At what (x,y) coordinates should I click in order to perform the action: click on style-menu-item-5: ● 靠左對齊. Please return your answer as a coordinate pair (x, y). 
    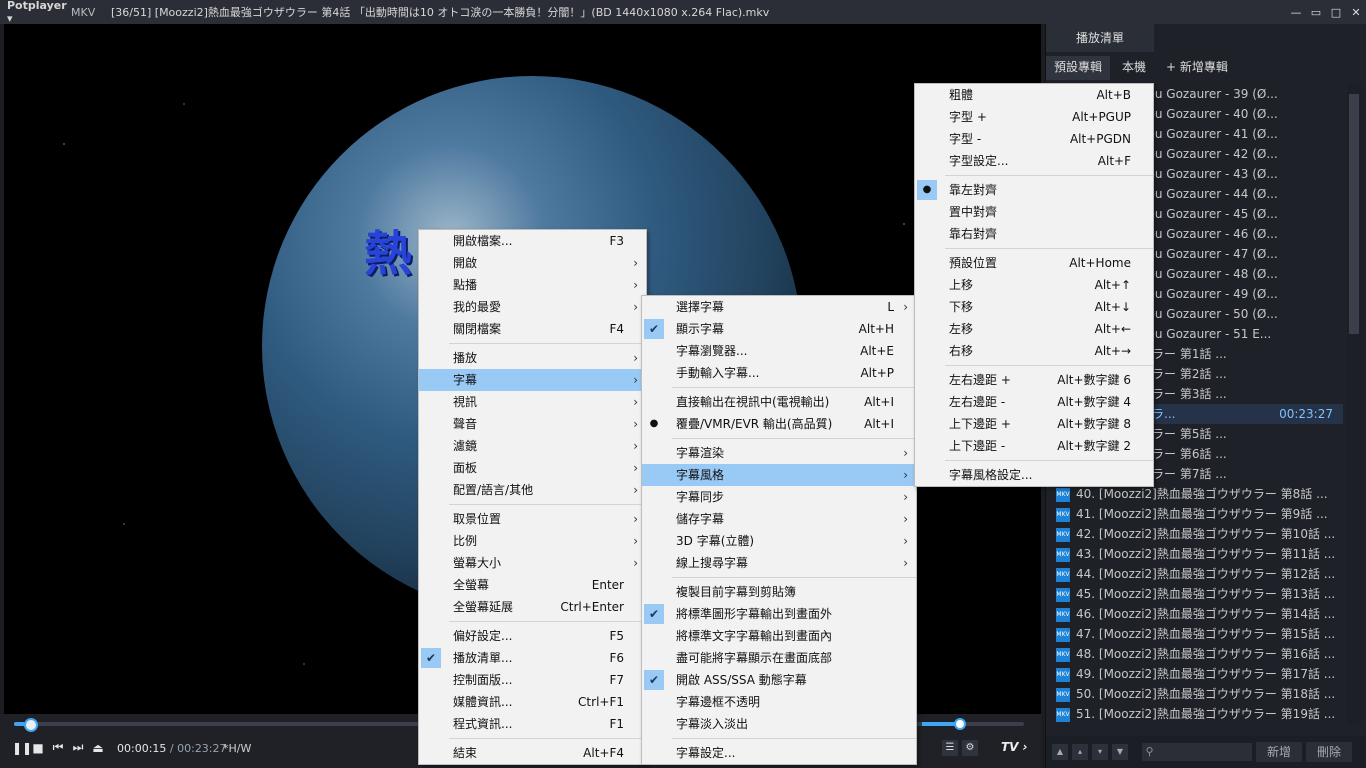
    Looking at the image, I should click on (1034, 190).